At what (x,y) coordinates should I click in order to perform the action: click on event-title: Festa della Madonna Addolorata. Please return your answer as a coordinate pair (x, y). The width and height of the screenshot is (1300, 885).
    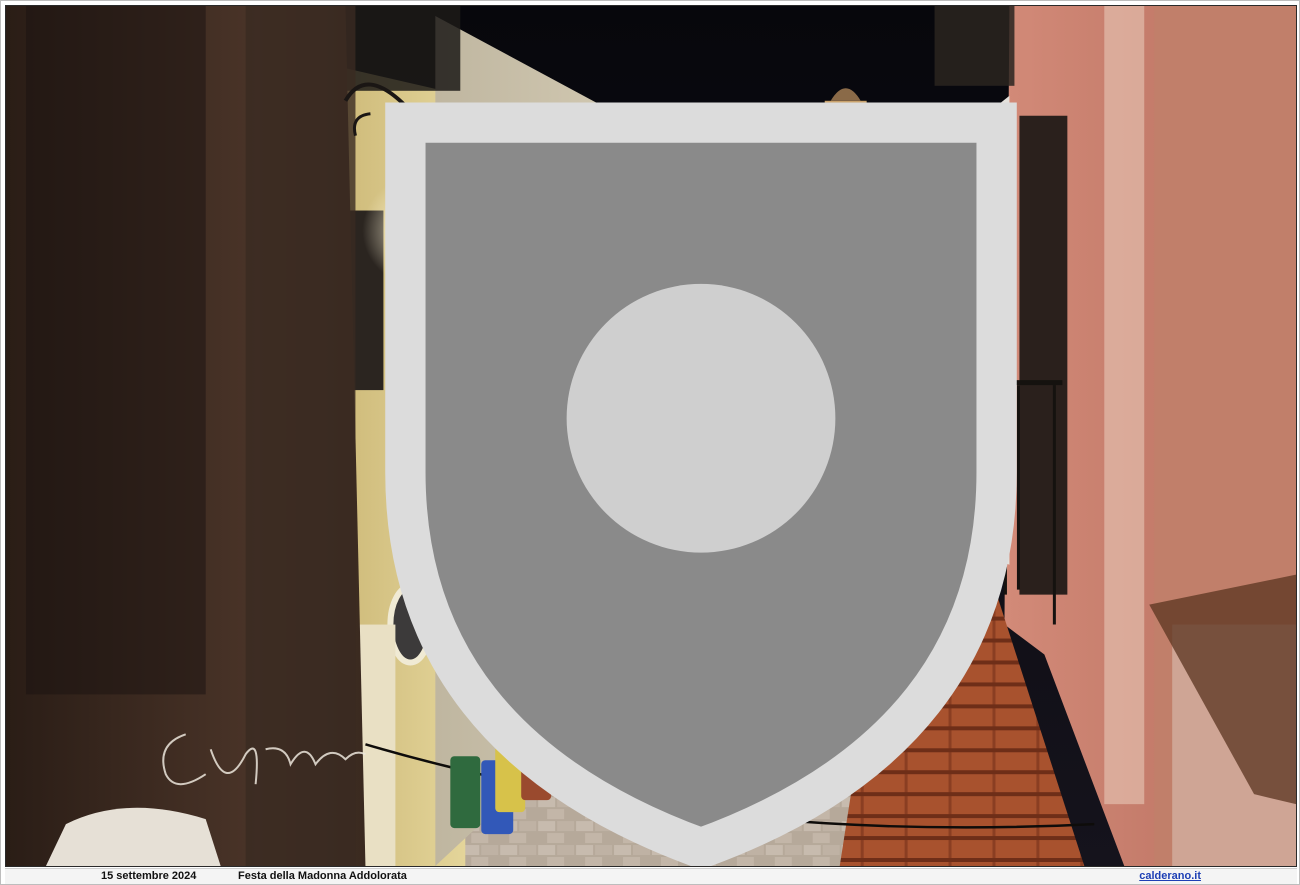
    Looking at the image, I should click on (322, 876).